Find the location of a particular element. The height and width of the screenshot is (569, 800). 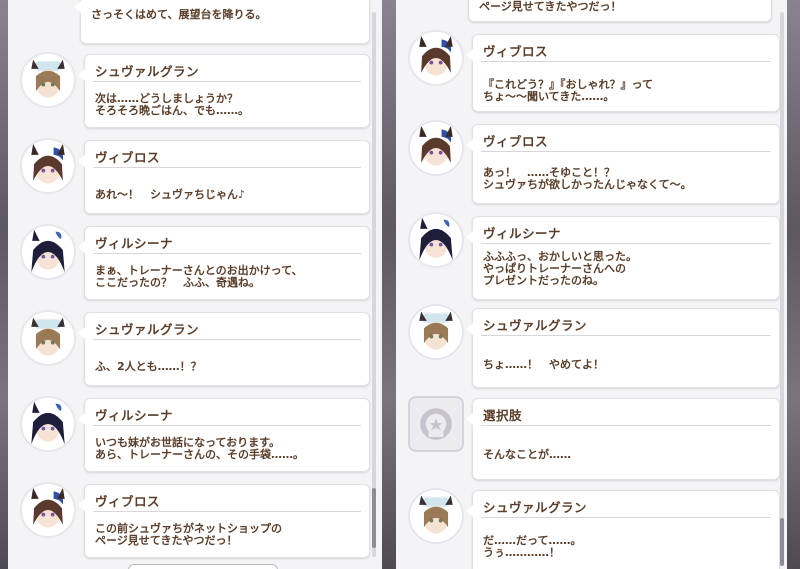

message-bubble: シュヴァルグラン 次は……どうしましょうか？ そろそろ晩ごはん、でも……。 is located at coordinates (224, 91).